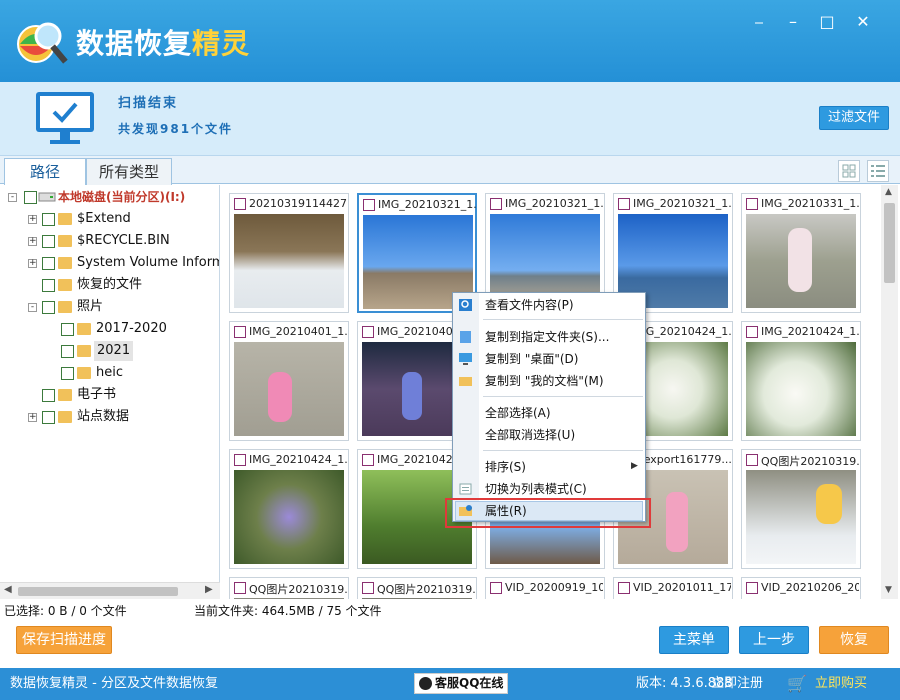 Image resolution: width=900 pixels, height=700 pixels. Describe the element at coordinates (42, 43) in the screenshot. I see `app-logo-icon` at that location.